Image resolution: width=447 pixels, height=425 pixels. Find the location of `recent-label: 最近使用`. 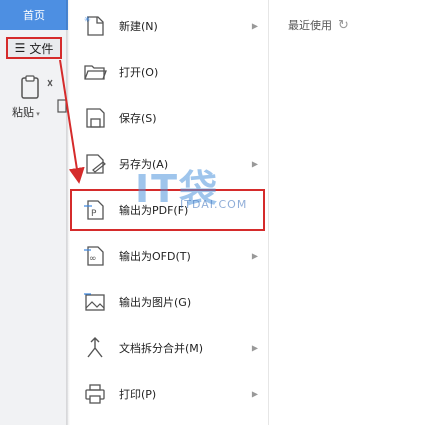

recent-label: 最近使用 is located at coordinates (310, 25).